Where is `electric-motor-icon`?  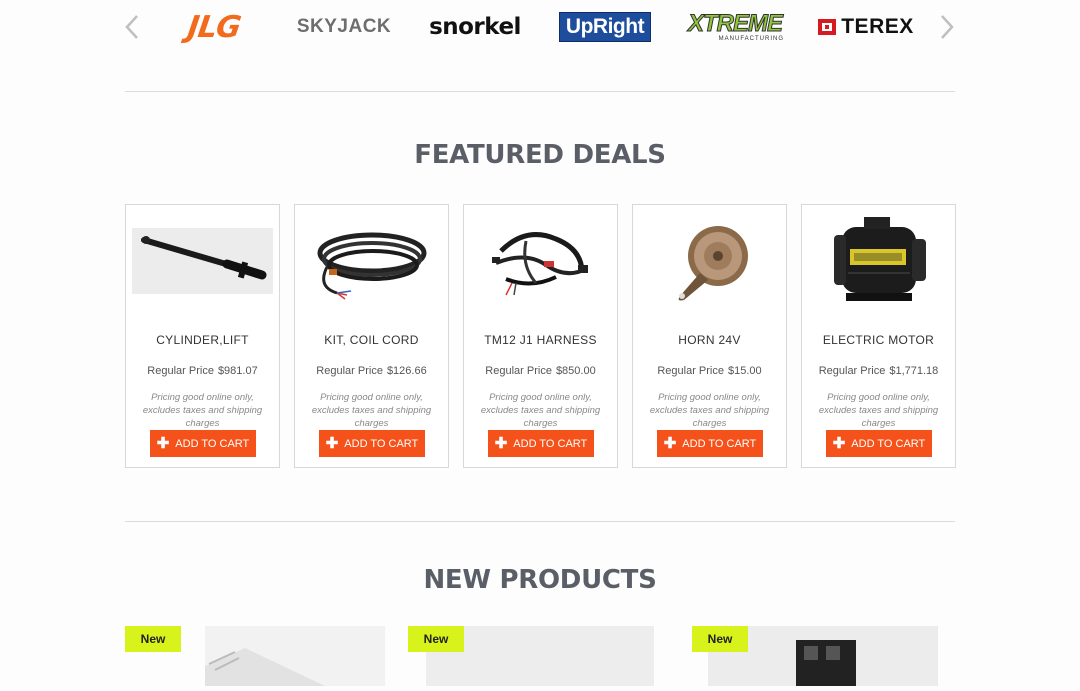 electric-motor-icon is located at coordinates (879, 259).